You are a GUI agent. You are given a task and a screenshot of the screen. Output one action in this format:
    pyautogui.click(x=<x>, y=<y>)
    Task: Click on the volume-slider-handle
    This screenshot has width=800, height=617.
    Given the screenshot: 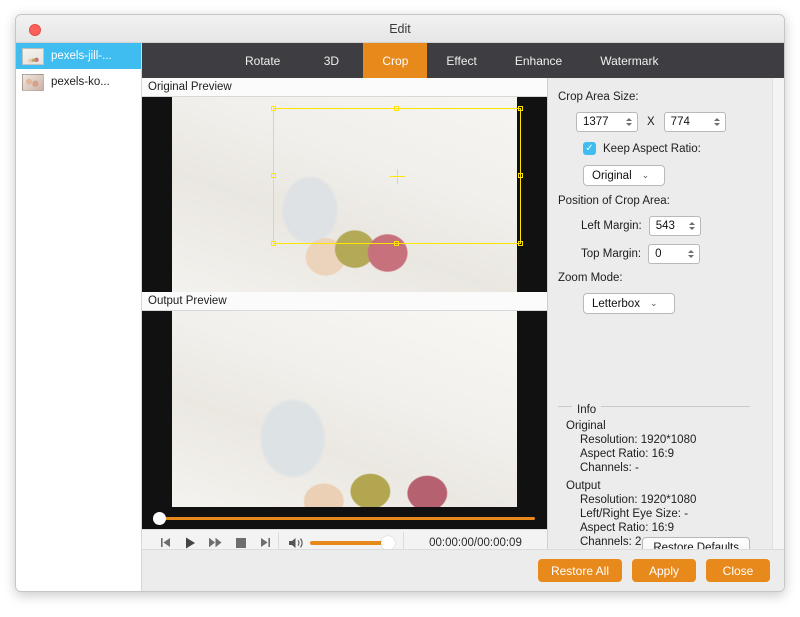 What is the action you would take?
    pyautogui.click(x=388, y=542)
    